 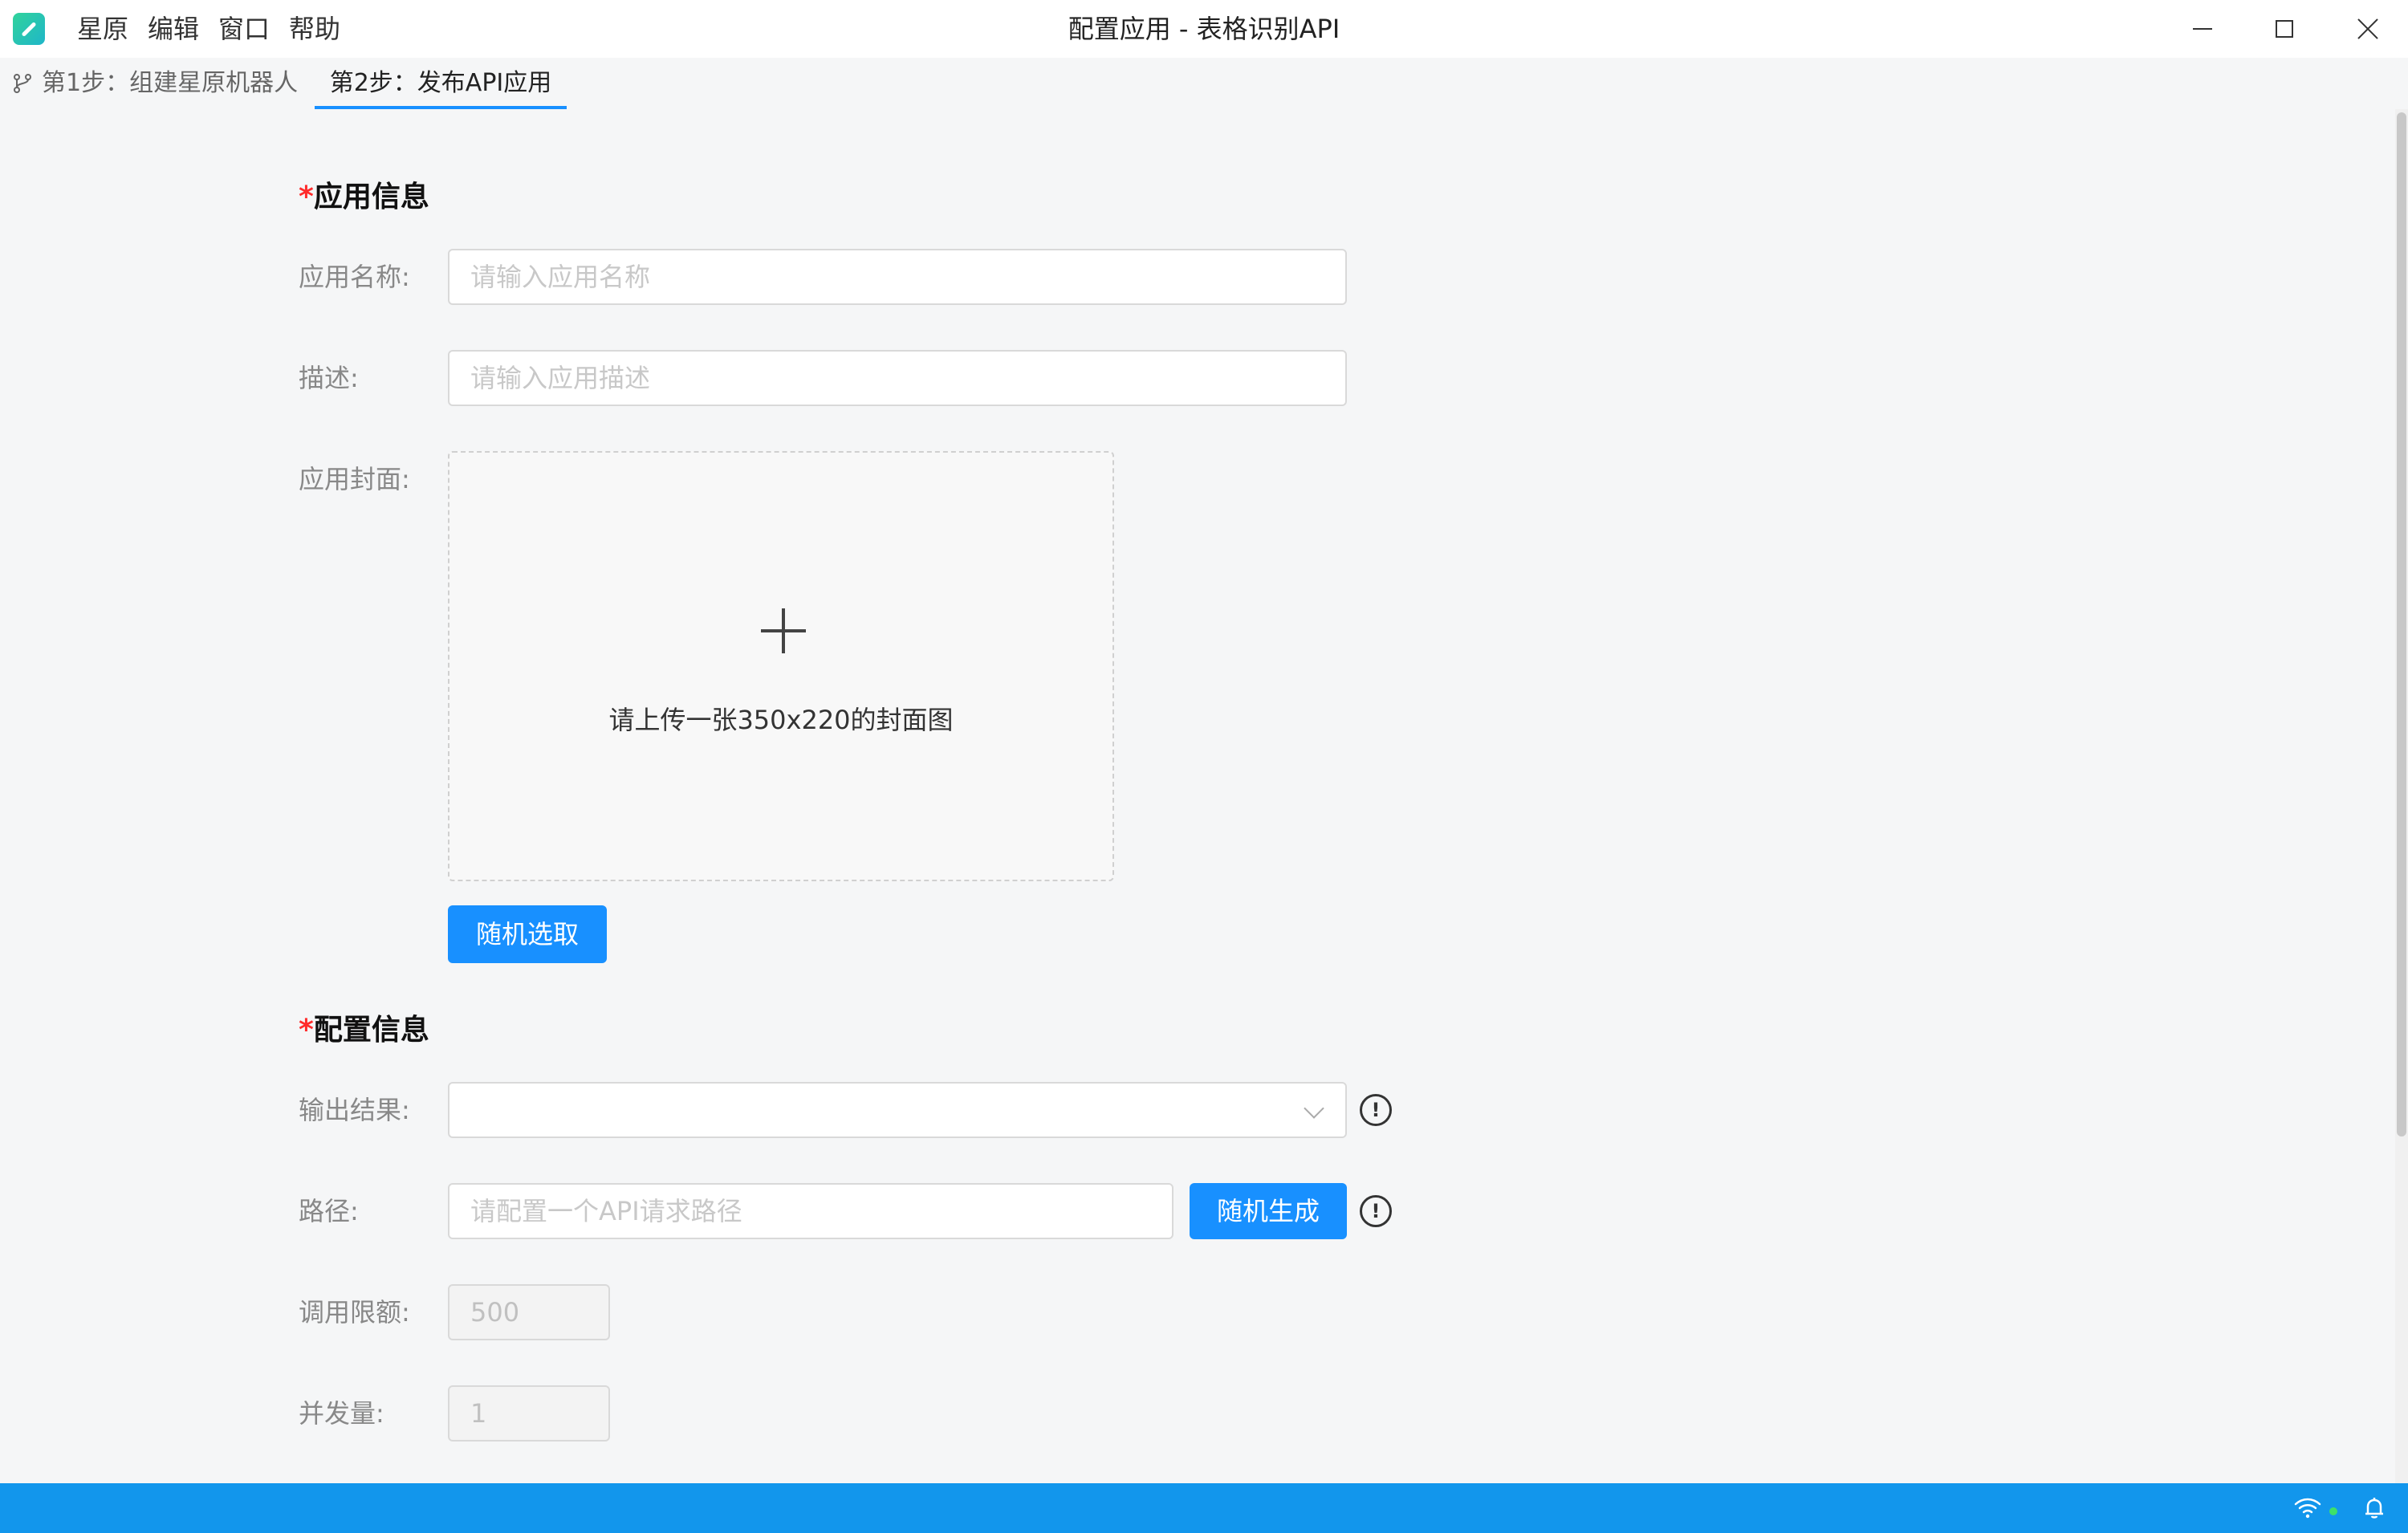 What do you see at coordinates (2401, 624) in the screenshot?
I see `scrollbar-thumb` at bounding box center [2401, 624].